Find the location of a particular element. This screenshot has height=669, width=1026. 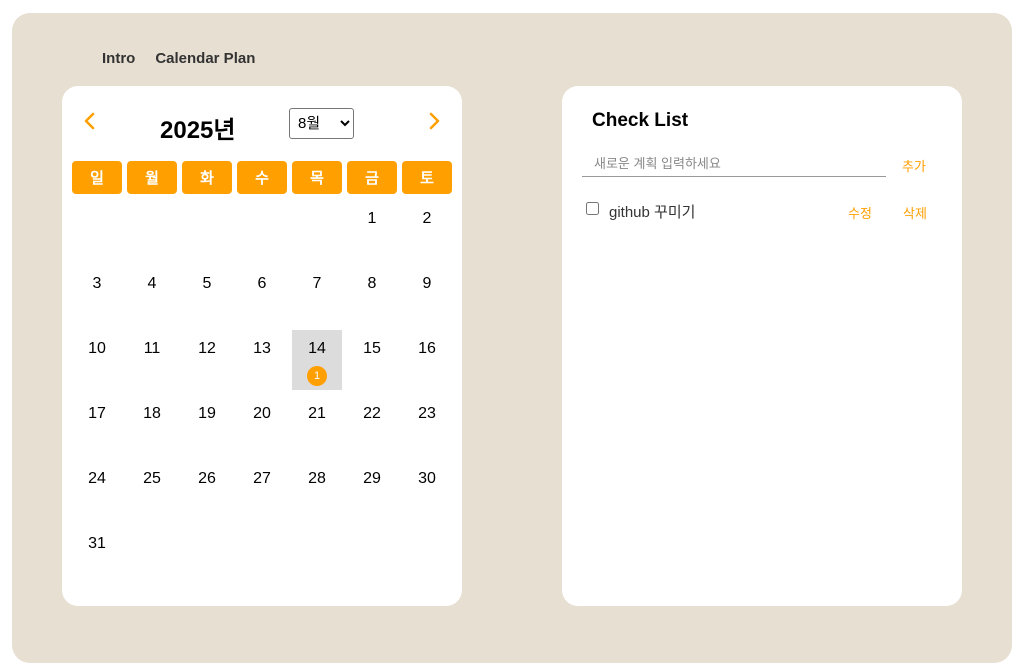

day-number: 25 is located at coordinates (152, 478).